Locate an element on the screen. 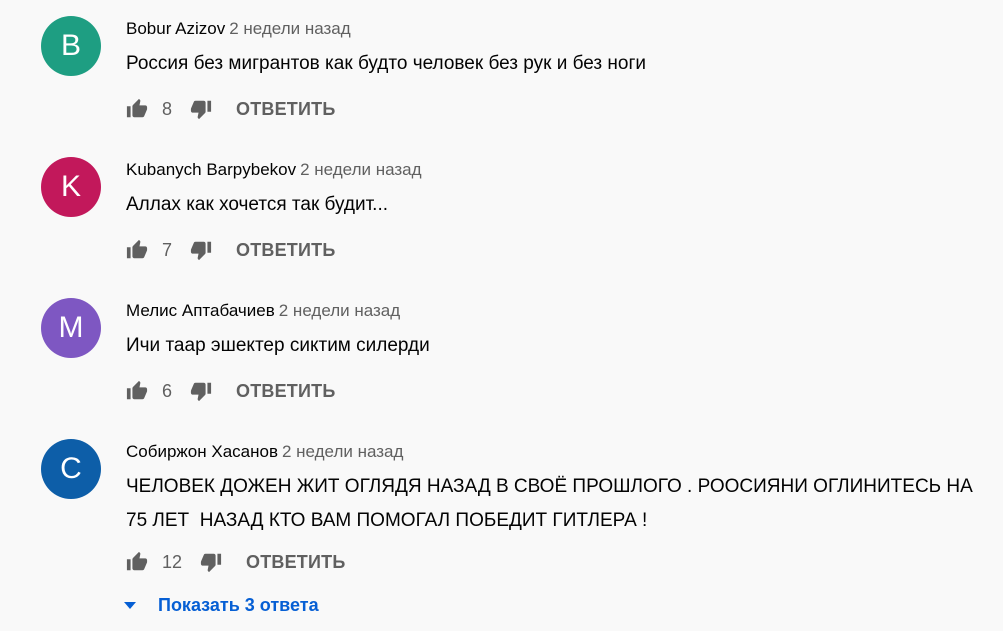  avatar: K is located at coordinates (71, 187).